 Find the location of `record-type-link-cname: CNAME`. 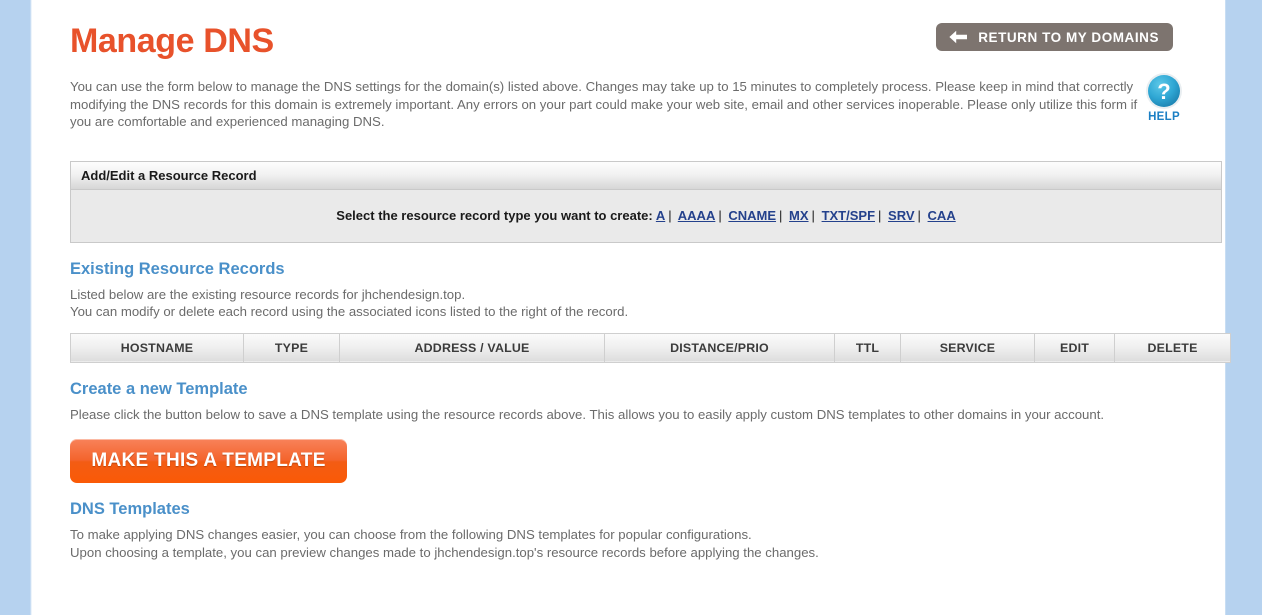

record-type-link-cname: CNAME is located at coordinates (752, 215).